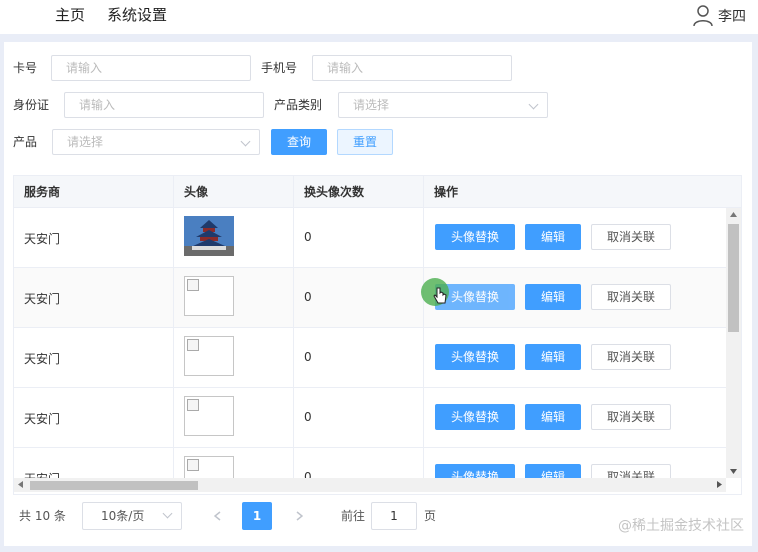 Image resolution: width=758 pixels, height=552 pixels. What do you see at coordinates (371, 105) in the screenshot?
I see `category-placeholder: 请选择` at bounding box center [371, 105].